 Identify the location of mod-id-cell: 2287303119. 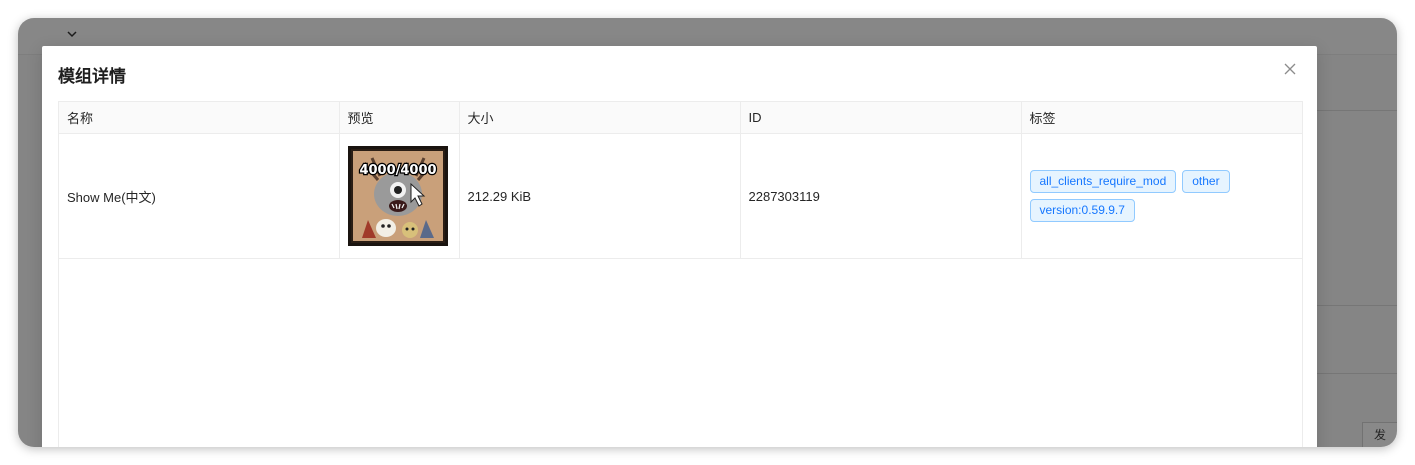
(881, 196).